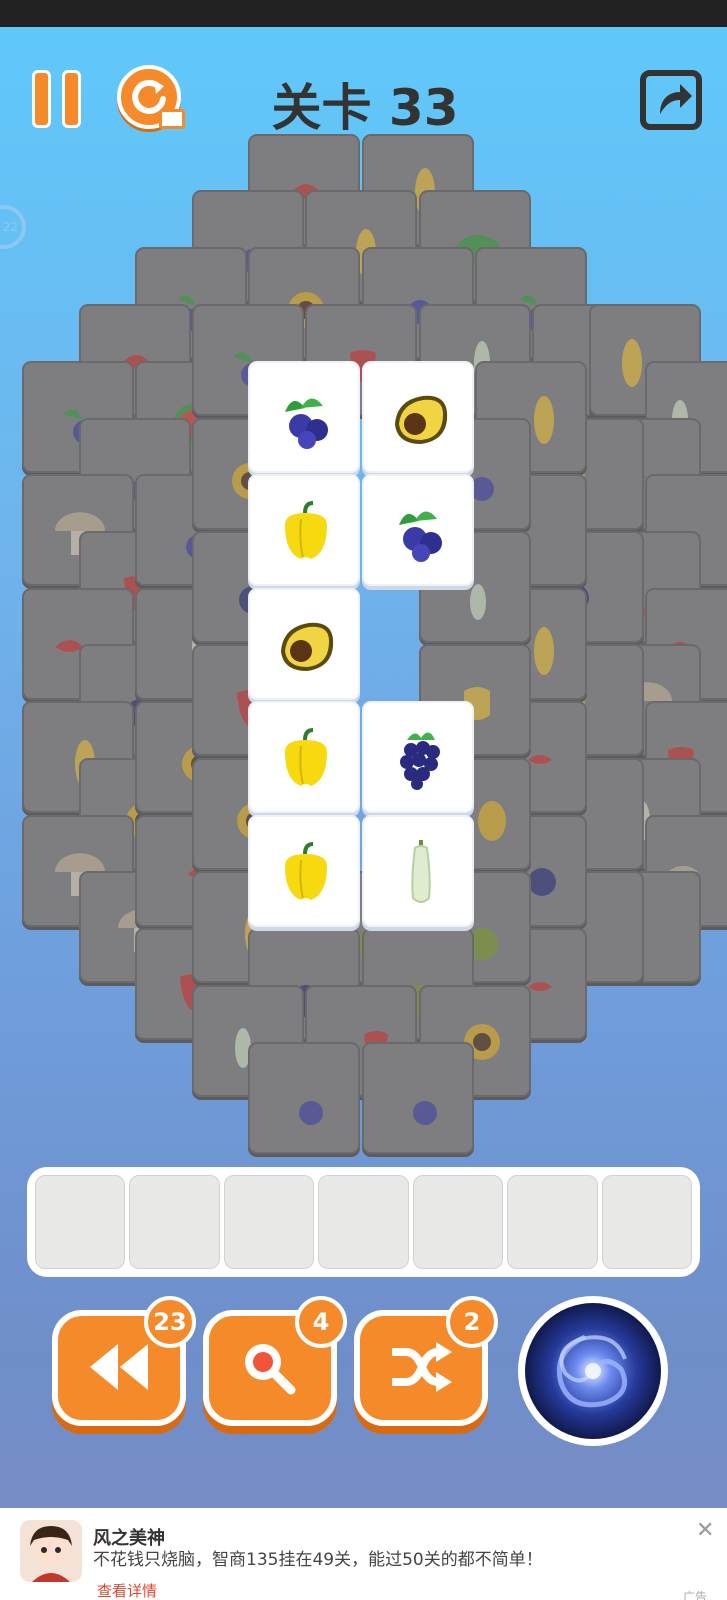  What do you see at coordinates (51, 1551) in the screenshot?
I see `ad-avatar` at bounding box center [51, 1551].